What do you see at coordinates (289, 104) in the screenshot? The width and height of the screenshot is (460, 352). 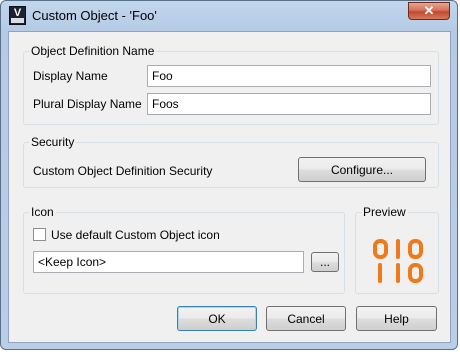 I see `plural-display-name-field` at bounding box center [289, 104].